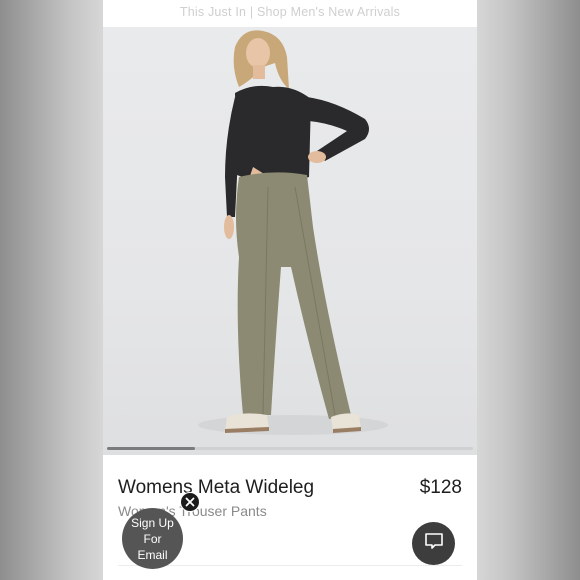  Describe the element at coordinates (216, 487) in the screenshot. I see `product-title: Womens Meta Wideleg` at that location.